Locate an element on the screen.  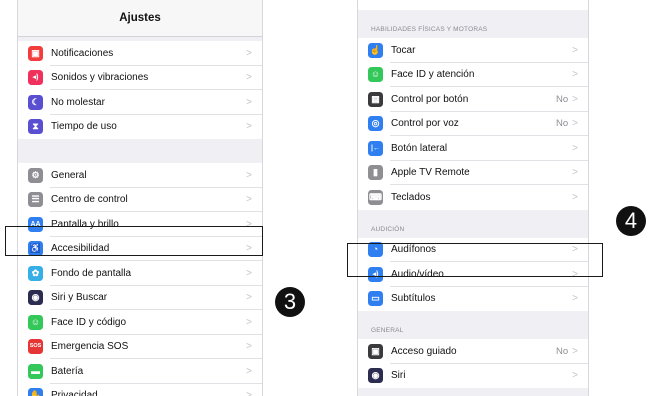
settings-row-control-por-boton: ▦ Control por botón No > is located at coordinates (473, 99).